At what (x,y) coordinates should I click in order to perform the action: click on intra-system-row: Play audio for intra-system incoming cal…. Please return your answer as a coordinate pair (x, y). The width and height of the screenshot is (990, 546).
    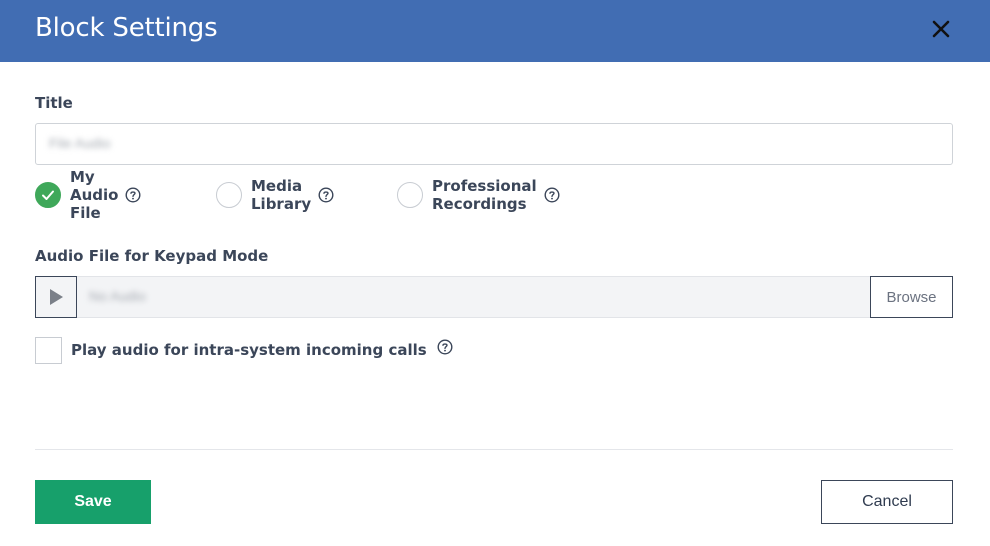
    Looking at the image, I should click on (244, 350).